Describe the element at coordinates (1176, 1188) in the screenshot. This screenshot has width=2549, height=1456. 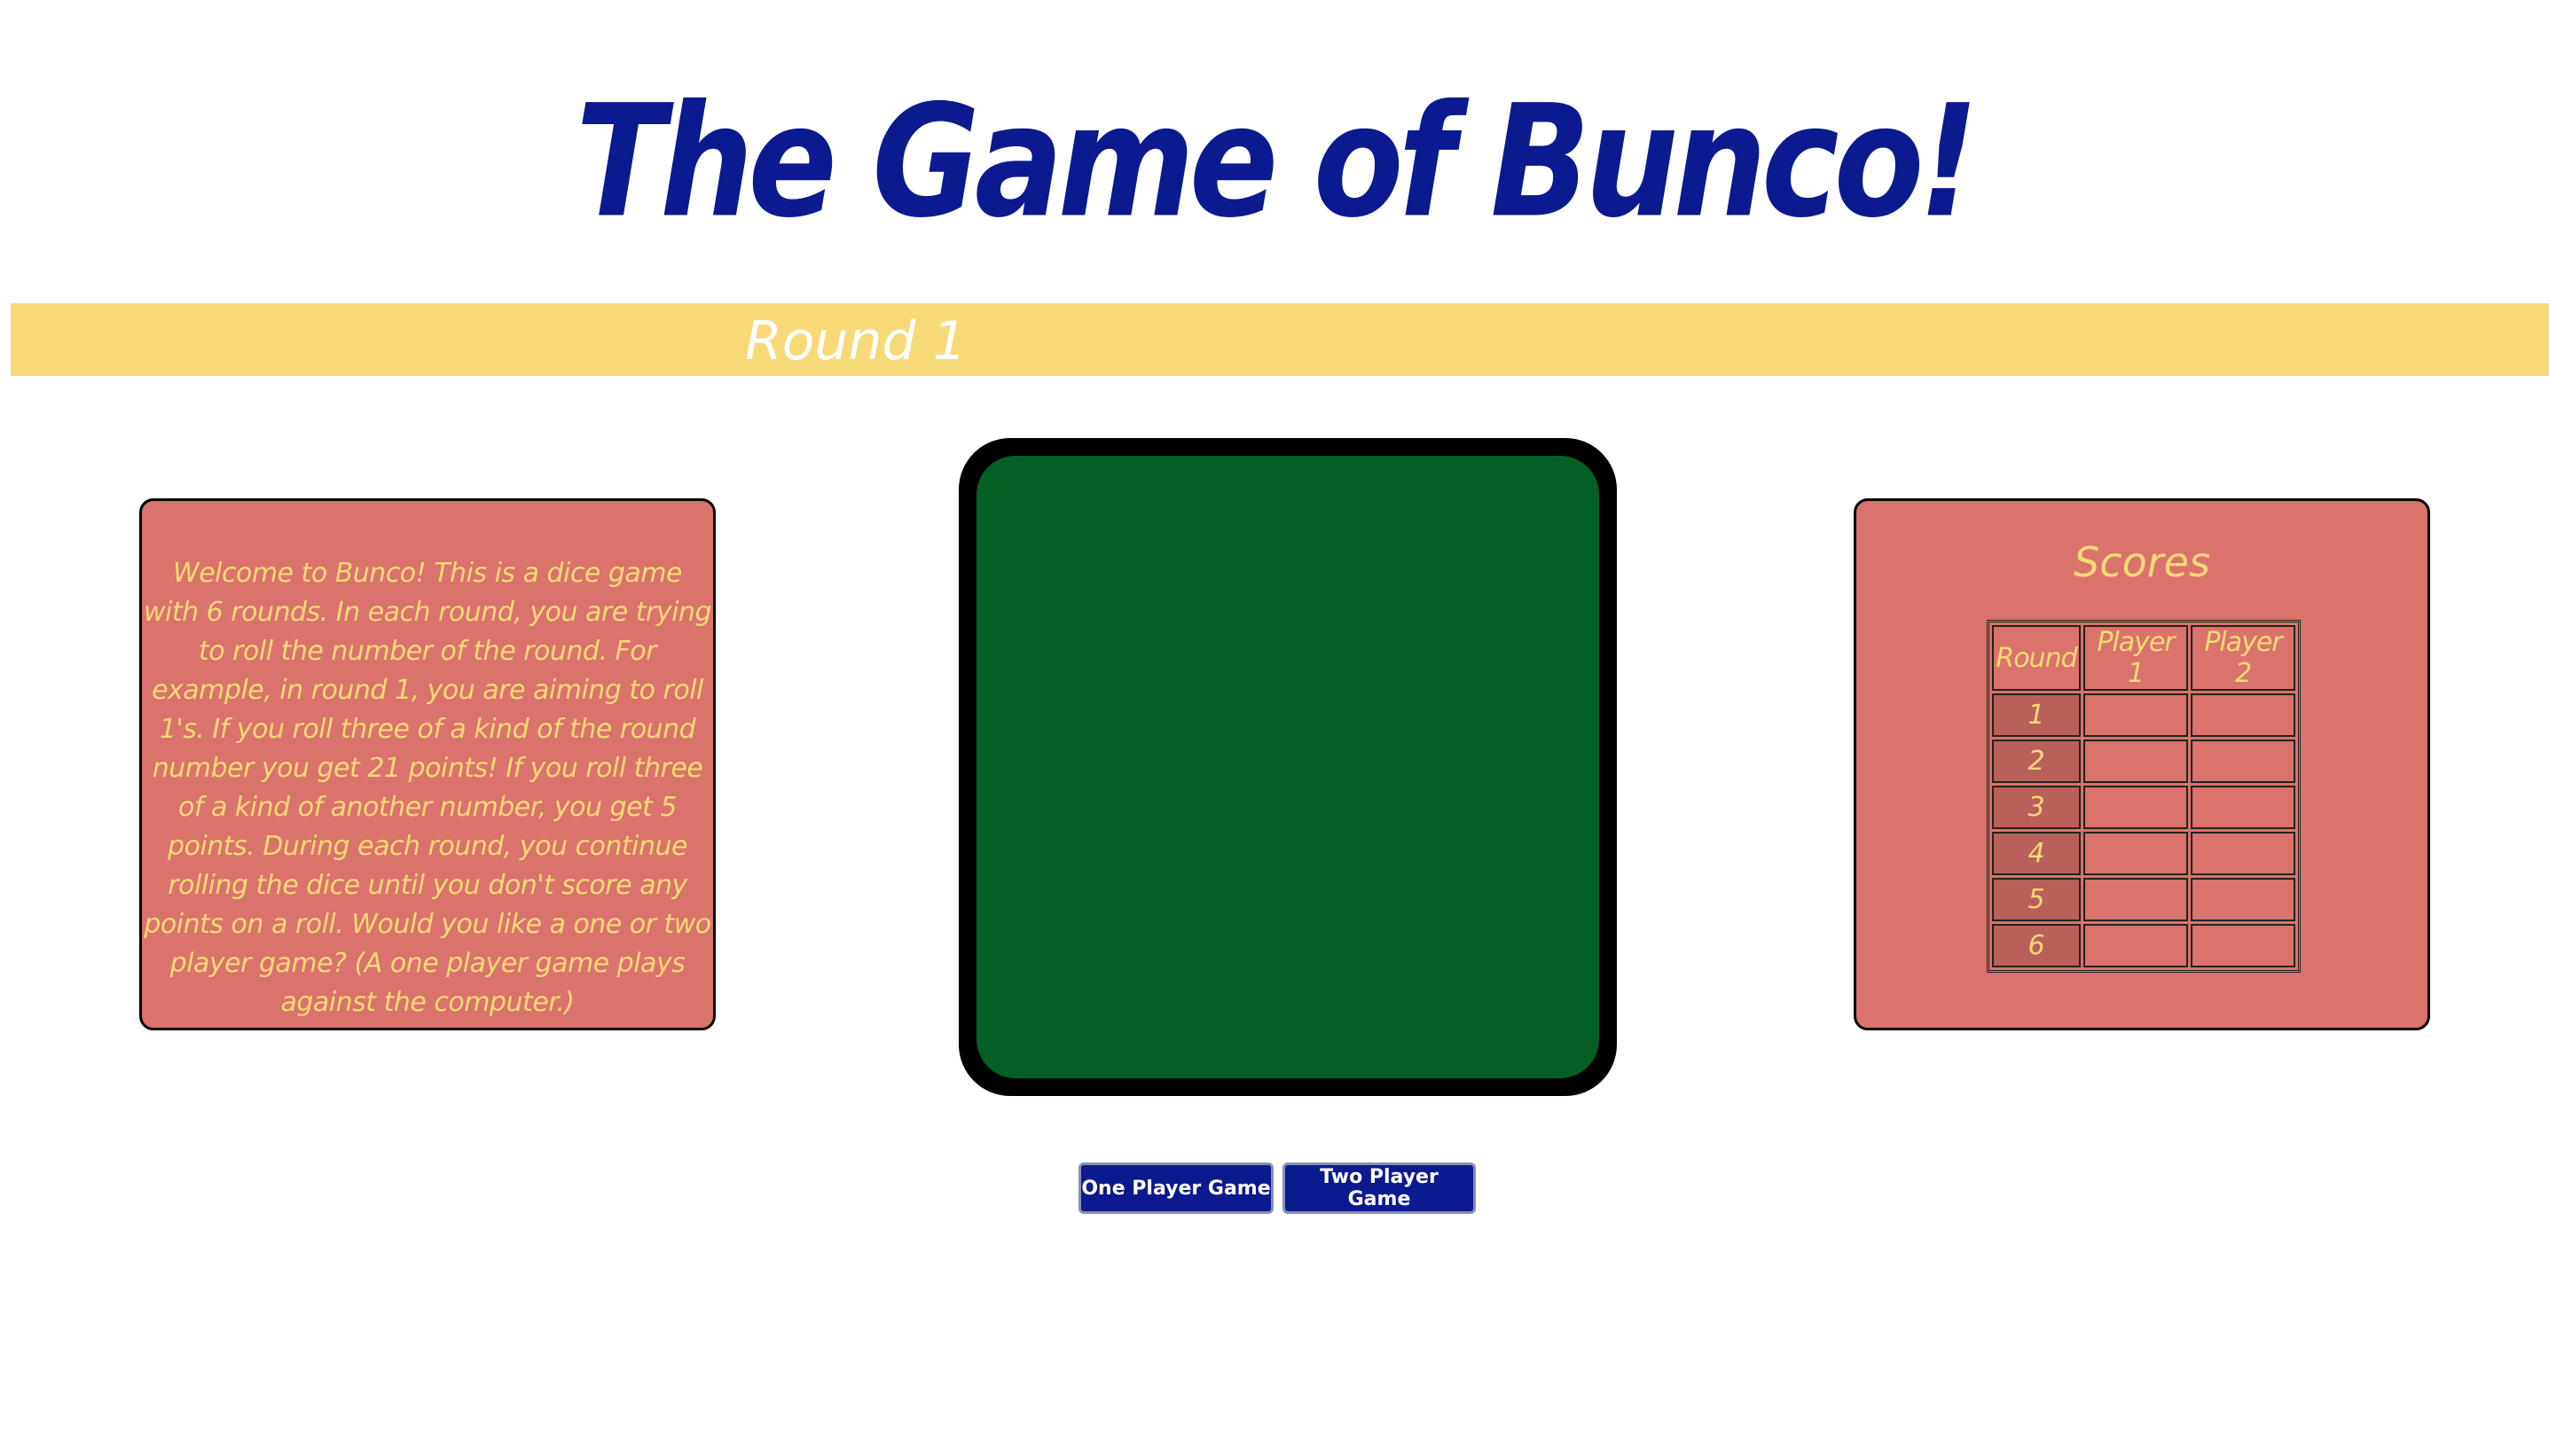
I see `one-player-game-button: One Player Game` at that location.